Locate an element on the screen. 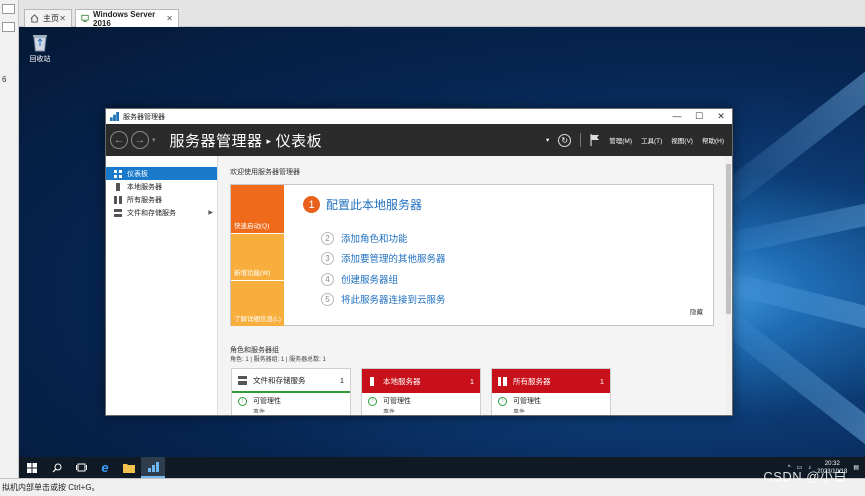  forward-button: → is located at coordinates (140, 140).